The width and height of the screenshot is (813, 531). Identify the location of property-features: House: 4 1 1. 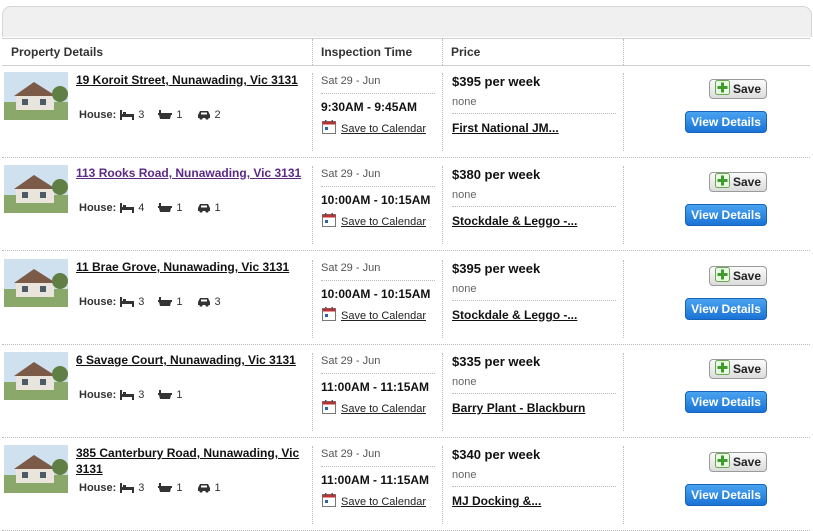
(155, 208).